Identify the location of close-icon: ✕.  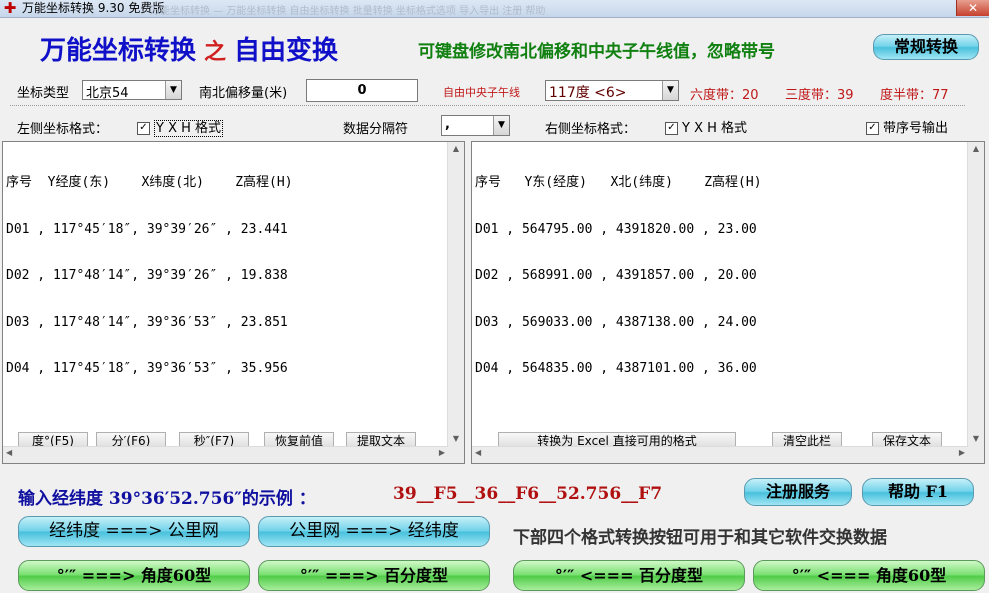
(973, 8).